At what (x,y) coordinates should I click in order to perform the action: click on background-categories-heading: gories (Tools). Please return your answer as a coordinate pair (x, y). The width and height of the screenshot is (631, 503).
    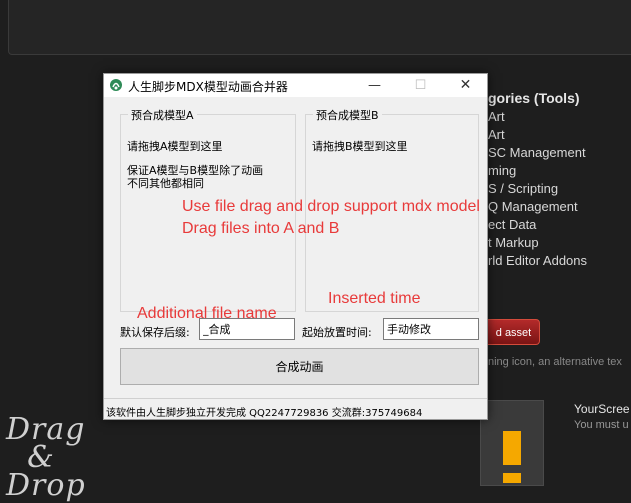
    Looking at the image, I should click on (534, 98).